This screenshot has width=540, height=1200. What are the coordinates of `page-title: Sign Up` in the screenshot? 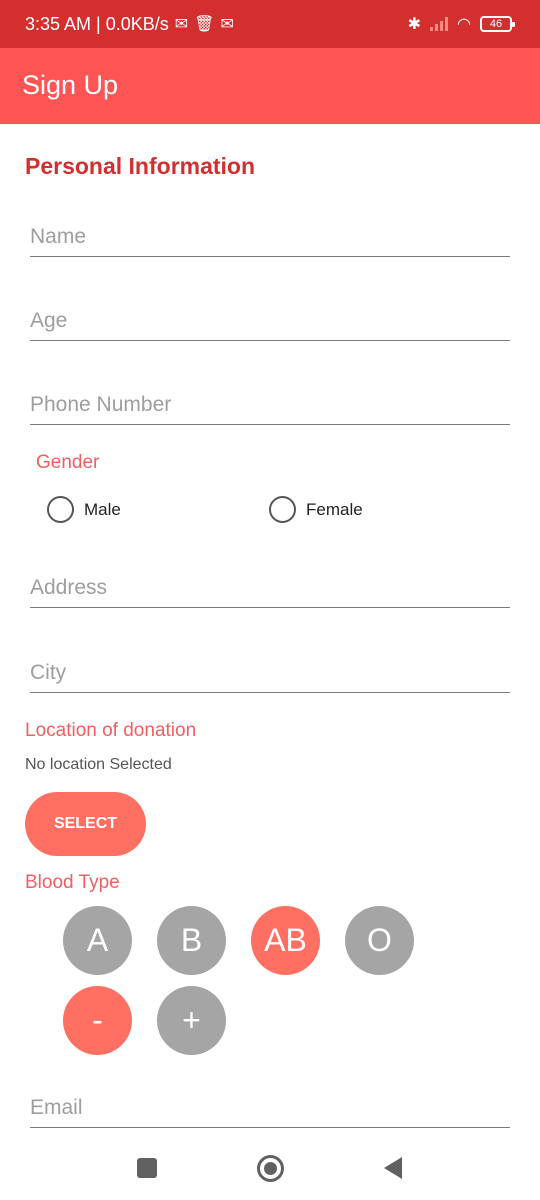 It's located at (70, 85).